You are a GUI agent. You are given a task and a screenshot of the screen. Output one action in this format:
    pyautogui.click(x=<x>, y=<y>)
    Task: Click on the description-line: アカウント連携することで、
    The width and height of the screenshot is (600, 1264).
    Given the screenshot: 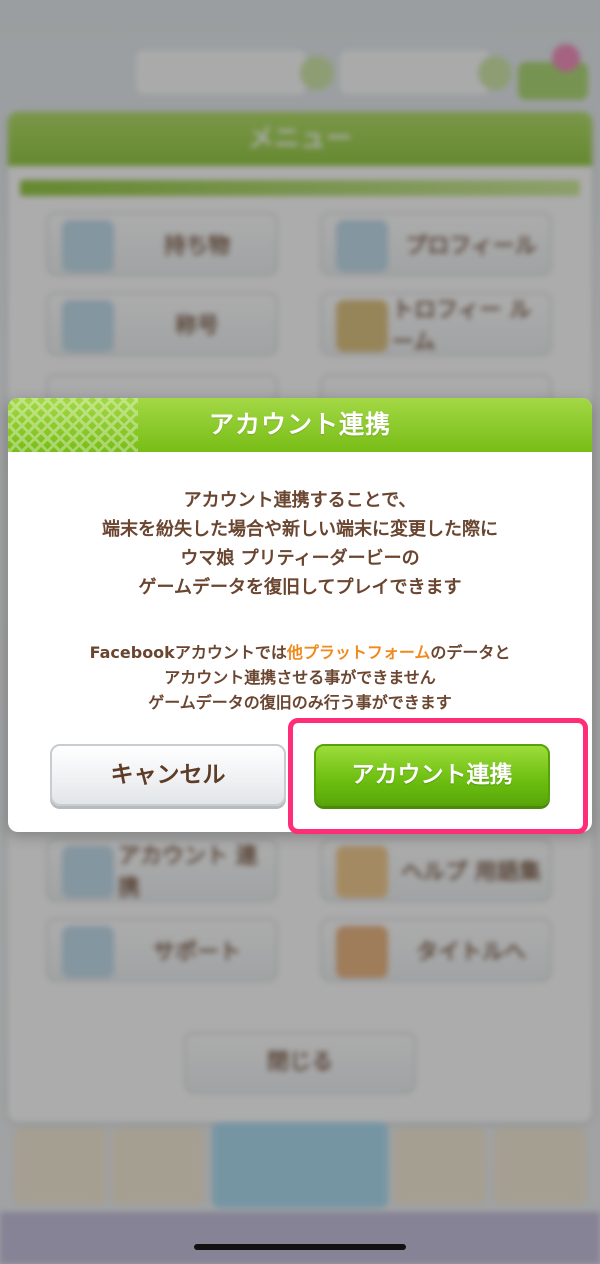 What is the action you would take?
    pyautogui.click(x=300, y=500)
    